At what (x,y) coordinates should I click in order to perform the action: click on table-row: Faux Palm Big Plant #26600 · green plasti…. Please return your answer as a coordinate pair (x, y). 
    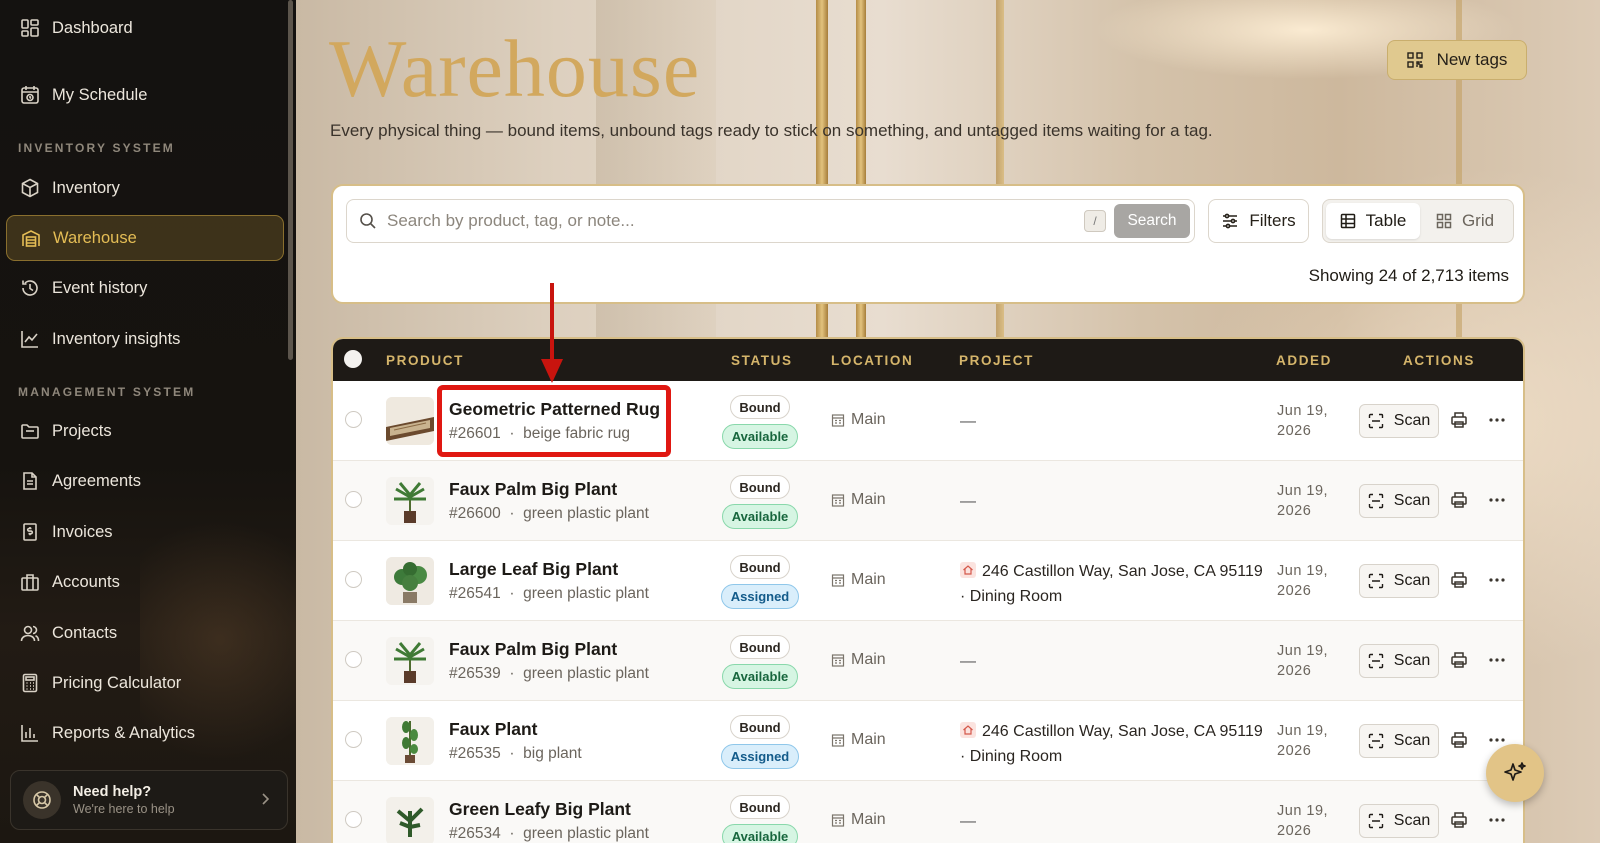
    Looking at the image, I should click on (928, 501).